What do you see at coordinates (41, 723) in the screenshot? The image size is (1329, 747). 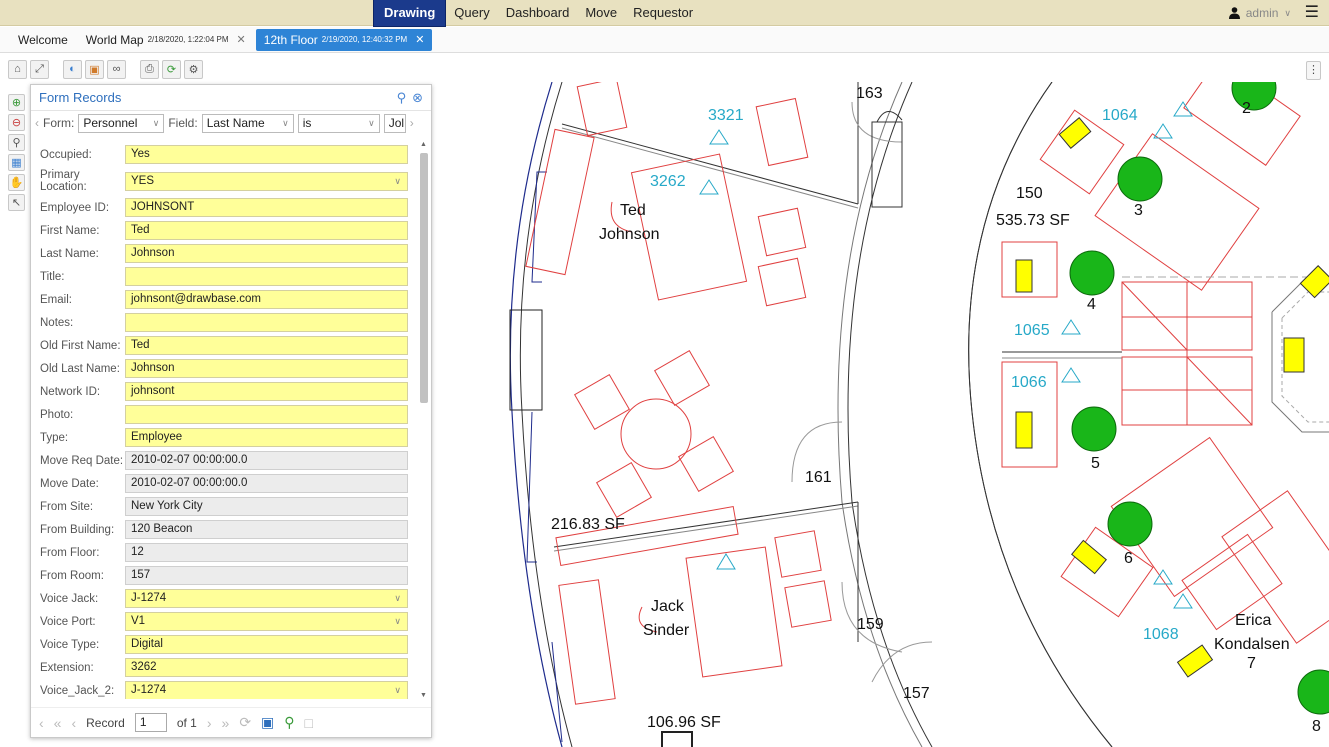 I see `first-record-icon: ‹` at bounding box center [41, 723].